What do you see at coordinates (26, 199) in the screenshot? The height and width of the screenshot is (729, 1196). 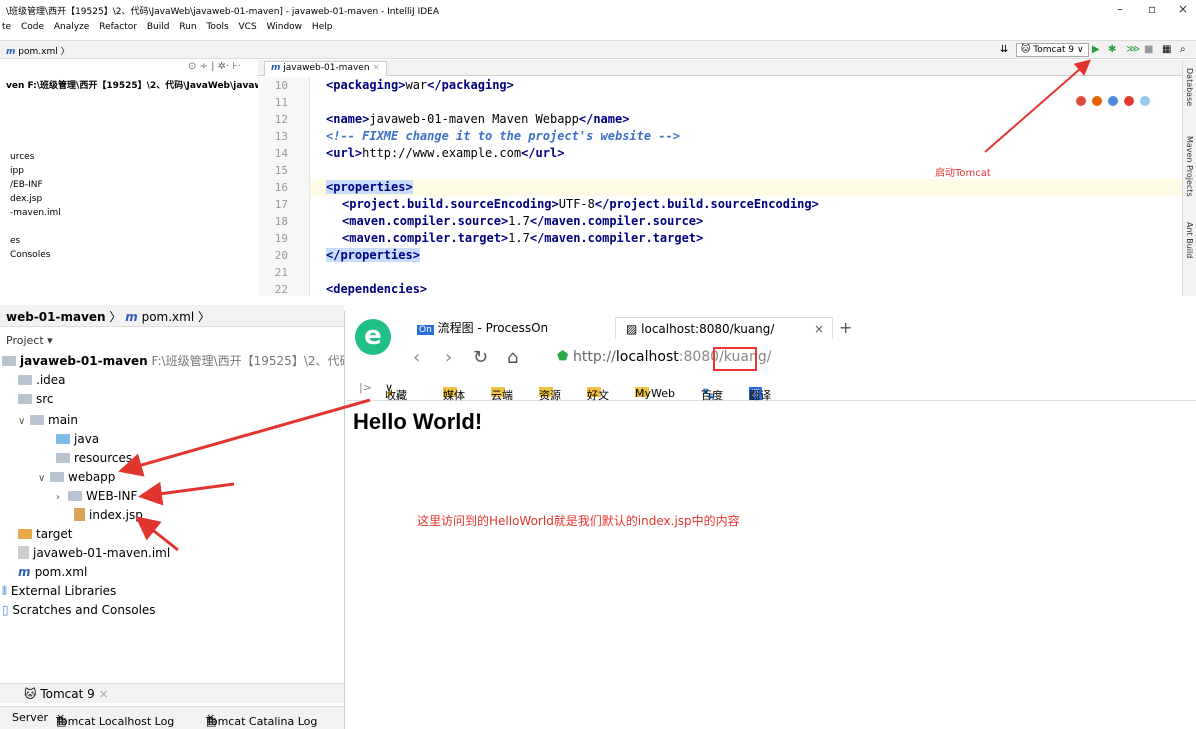 I see `tree-item: dex.jsp` at bounding box center [26, 199].